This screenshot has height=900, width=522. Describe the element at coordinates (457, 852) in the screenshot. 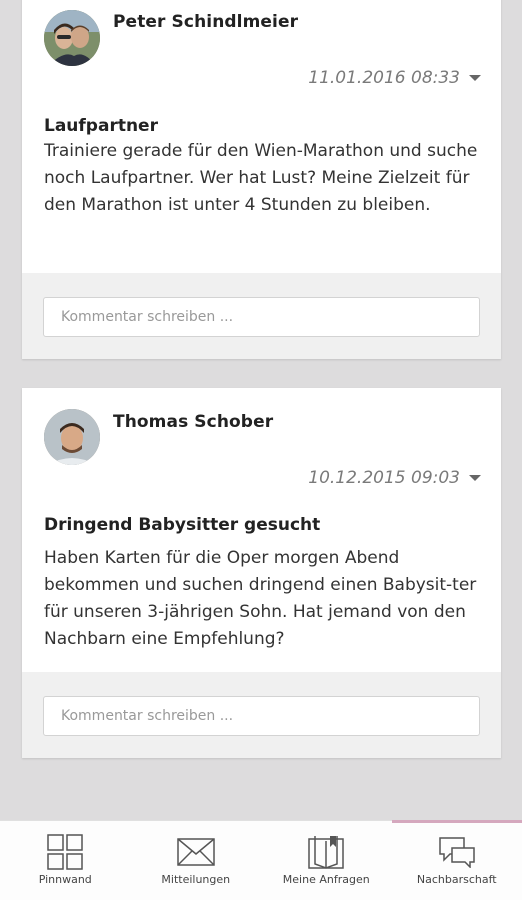

I see `chat-bubbles-icon` at that location.